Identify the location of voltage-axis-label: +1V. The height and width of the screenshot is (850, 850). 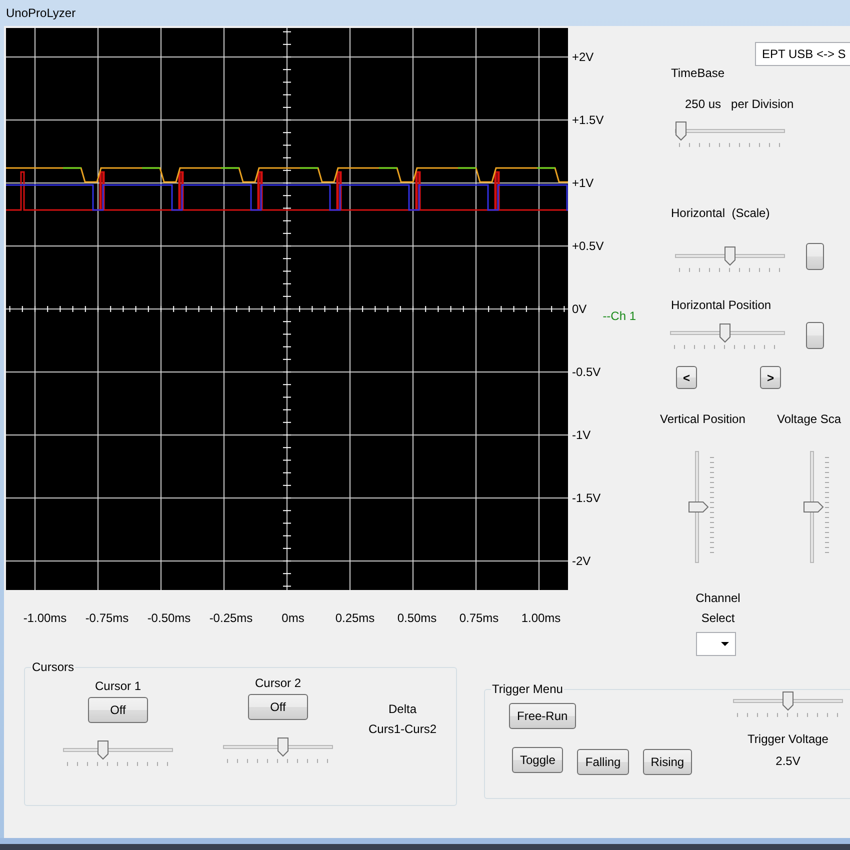
(583, 183).